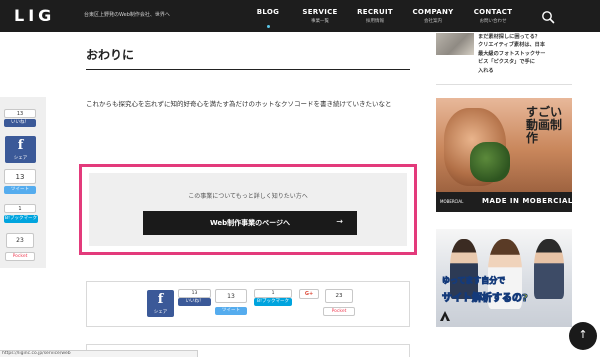 The height and width of the screenshot is (357, 600). Describe the element at coordinates (493, 21) in the screenshot. I see `nav-sublabel: お問い合わせ` at that location.